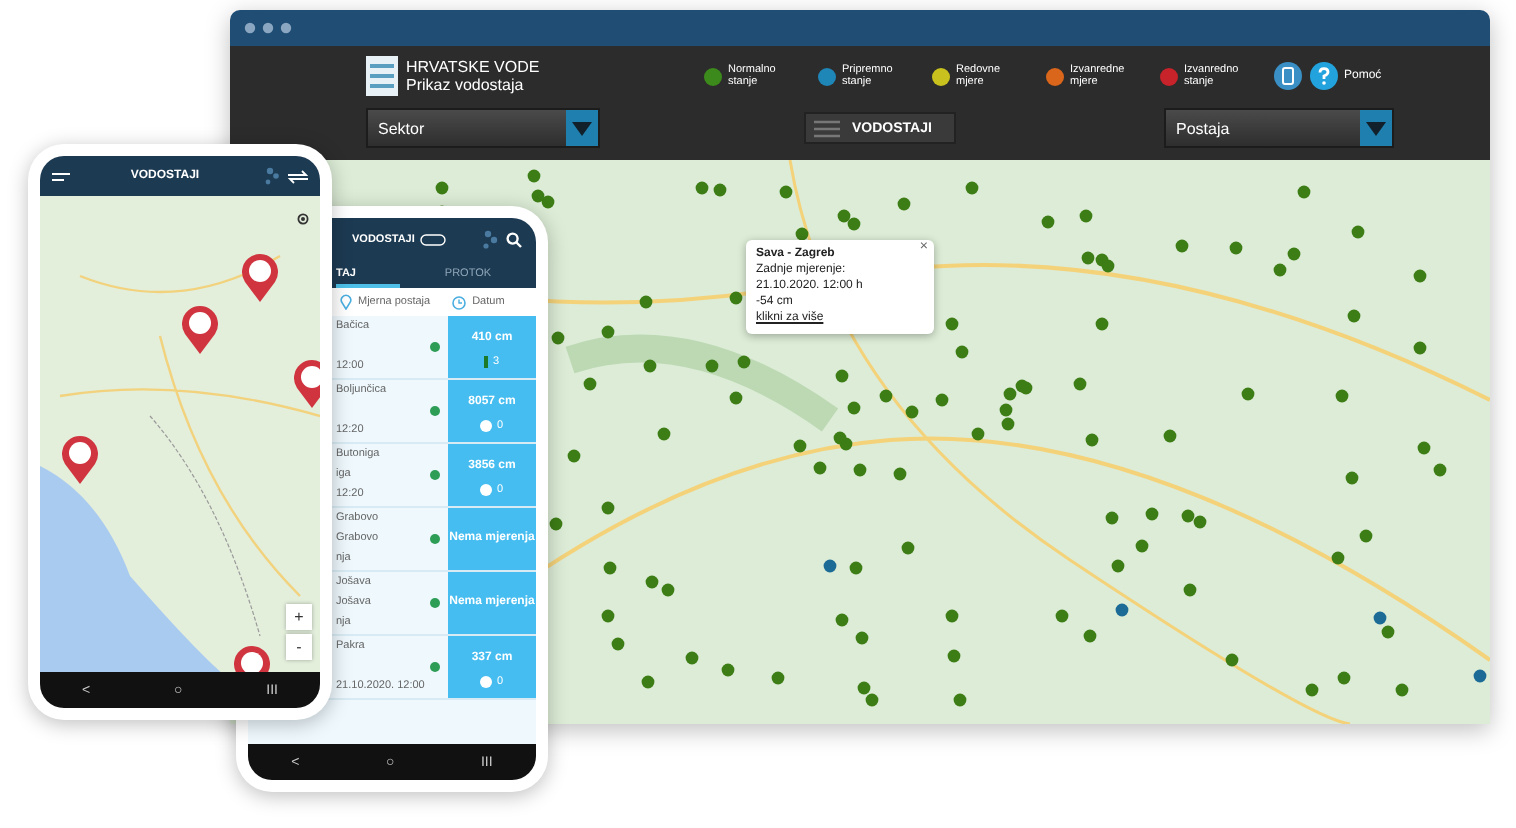 The width and height of the screenshot is (1516, 828). What do you see at coordinates (514, 240) in the screenshot?
I see `search-icon` at bounding box center [514, 240].